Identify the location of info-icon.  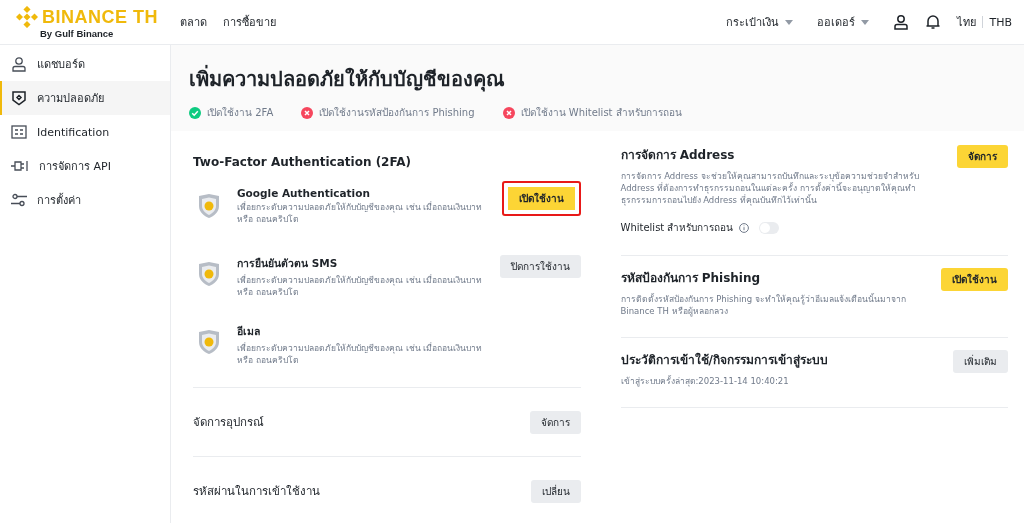
(744, 227).